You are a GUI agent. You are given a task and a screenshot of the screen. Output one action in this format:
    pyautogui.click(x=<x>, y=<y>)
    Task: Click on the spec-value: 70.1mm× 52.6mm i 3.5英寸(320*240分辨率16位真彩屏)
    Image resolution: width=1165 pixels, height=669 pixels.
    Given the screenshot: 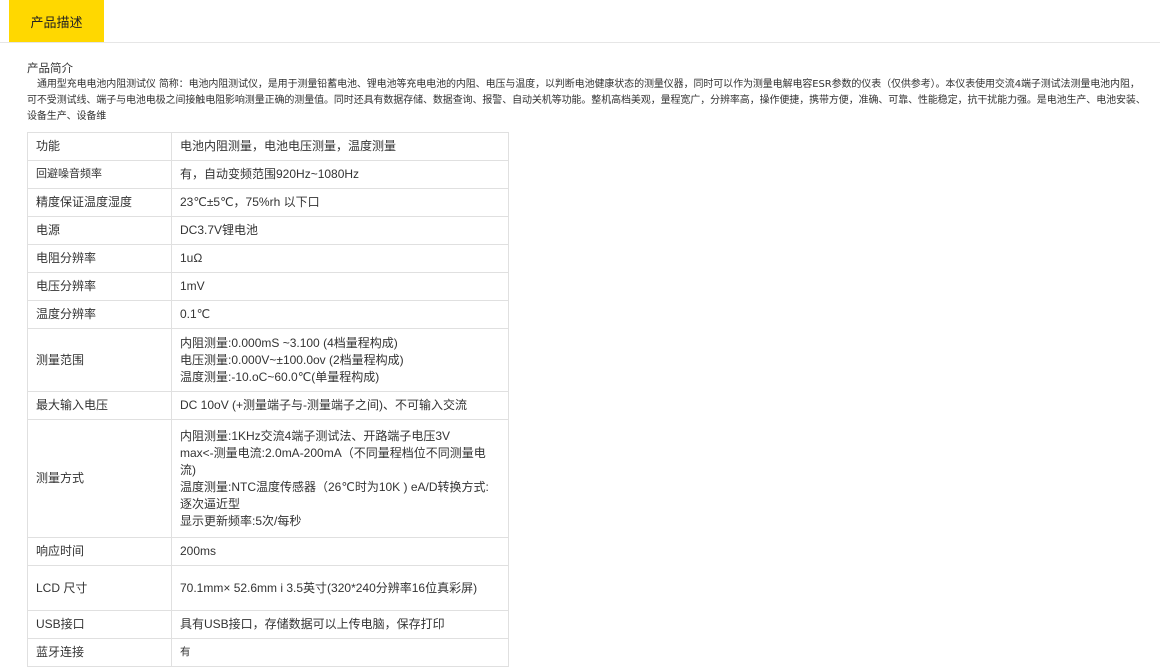 What is the action you would take?
    pyautogui.click(x=340, y=588)
    